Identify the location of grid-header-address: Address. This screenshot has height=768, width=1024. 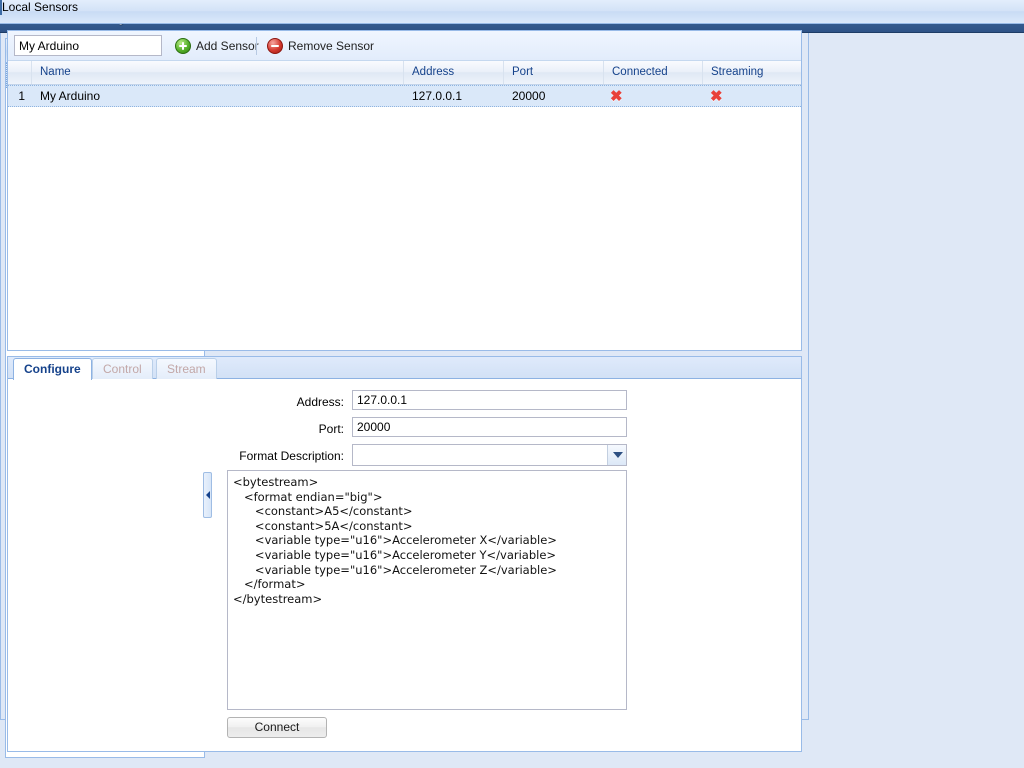
(454, 72).